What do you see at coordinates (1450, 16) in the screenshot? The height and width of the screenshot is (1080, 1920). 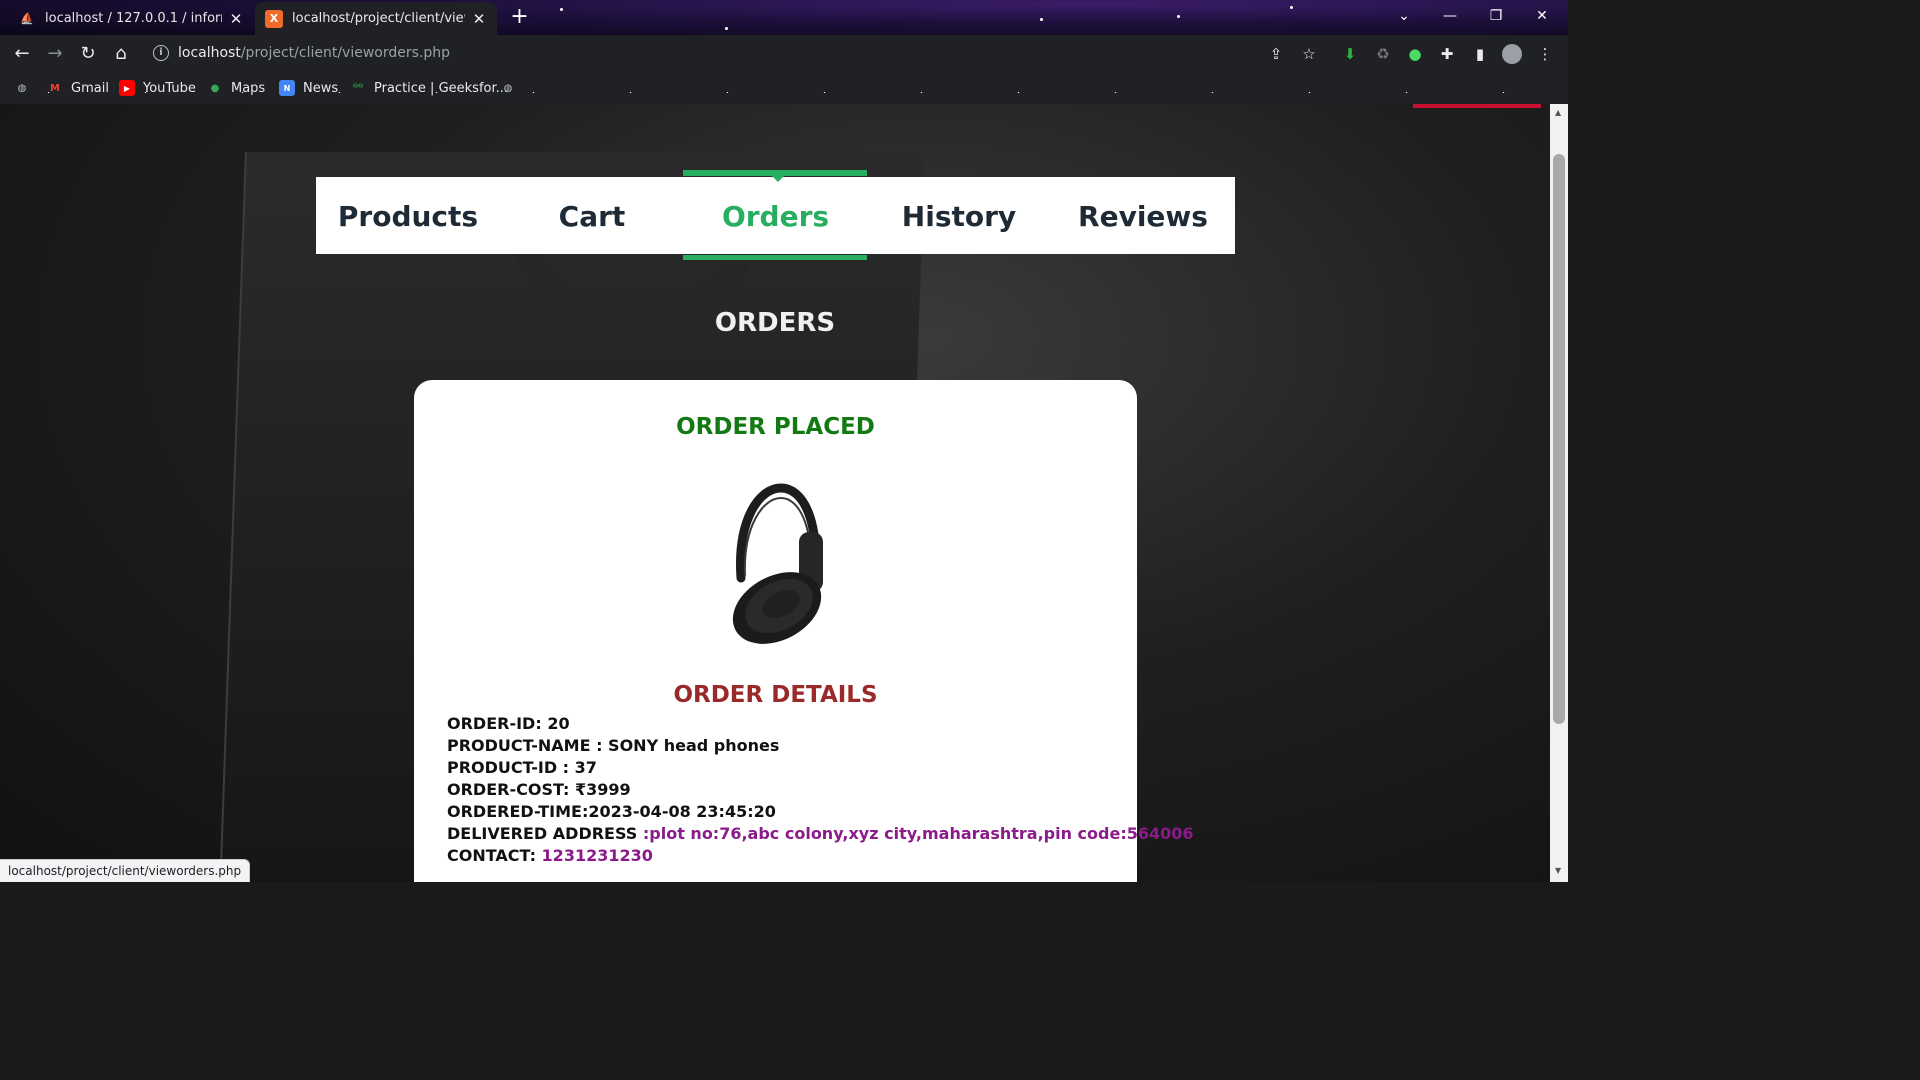 I see `minimize-button: —` at bounding box center [1450, 16].